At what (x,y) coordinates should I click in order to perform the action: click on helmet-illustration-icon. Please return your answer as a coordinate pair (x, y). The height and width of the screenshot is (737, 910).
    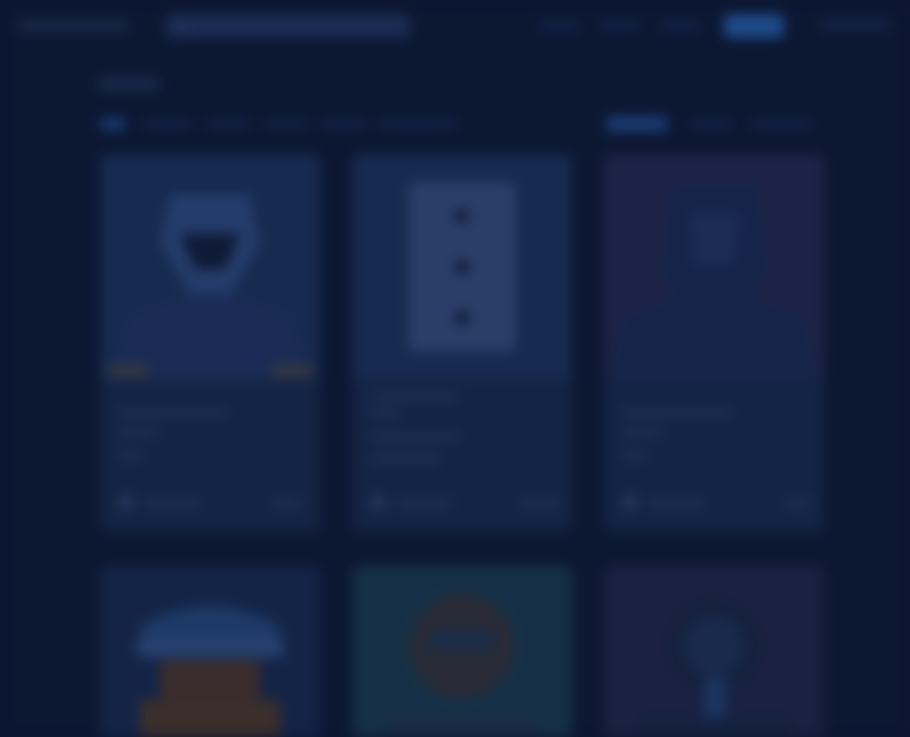
    Looking at the image, I should click on (210, 671).